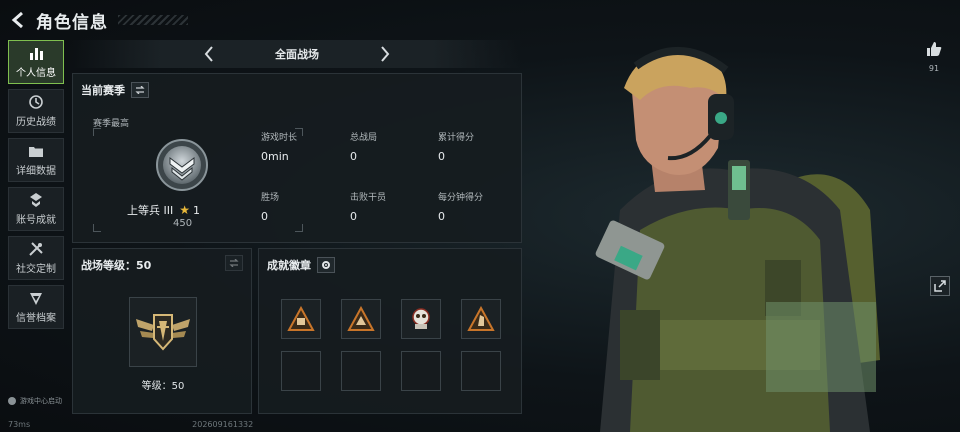 The image size is (960, 432). Describe the element at coordinates (19, 424) in the screenshot. I see `ping: 73ms` at that location.